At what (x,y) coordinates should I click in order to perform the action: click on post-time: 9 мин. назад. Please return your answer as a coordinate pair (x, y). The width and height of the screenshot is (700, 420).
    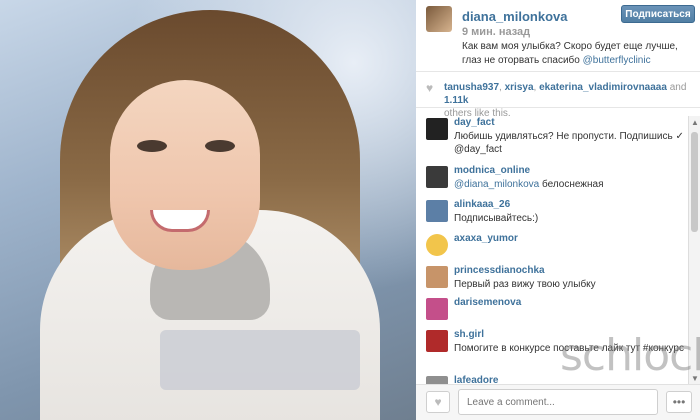
    Looking at the image, I should click on (496, 32).